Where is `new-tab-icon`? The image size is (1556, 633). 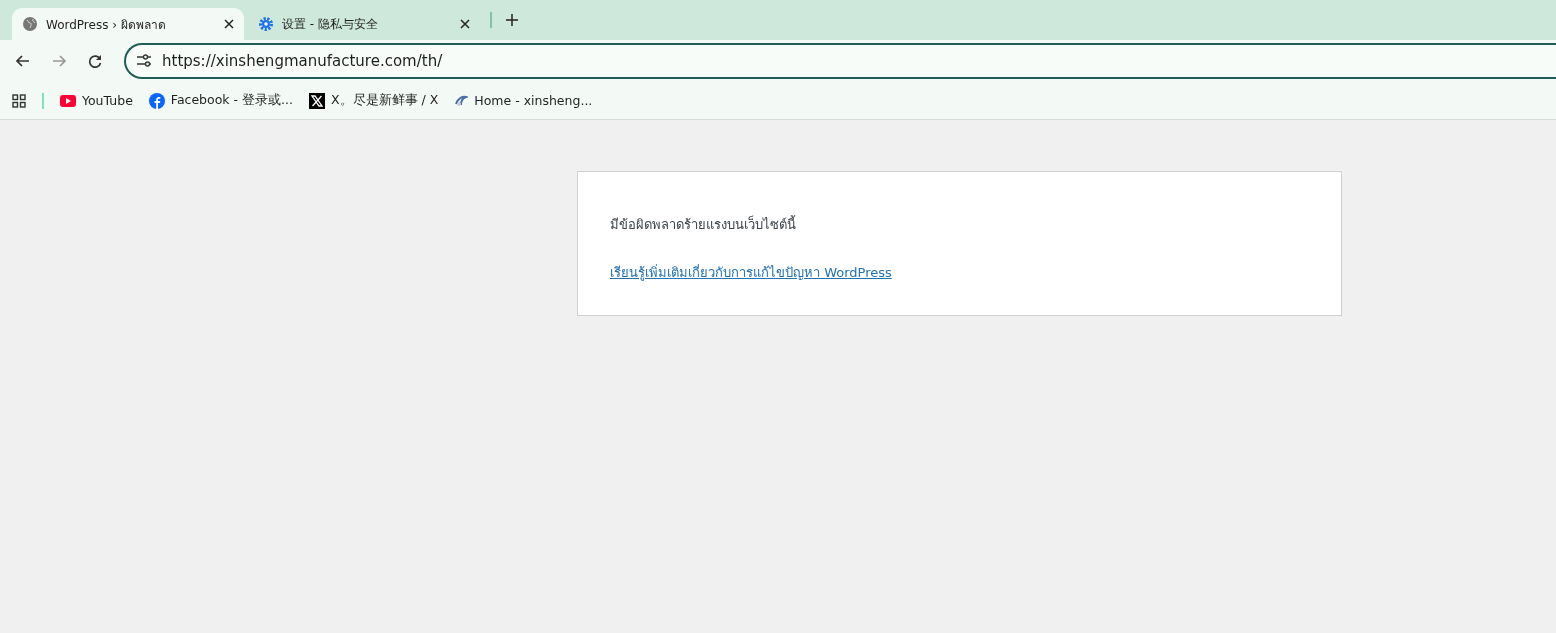 new-tab-icon is located at coordinates (512, 20).